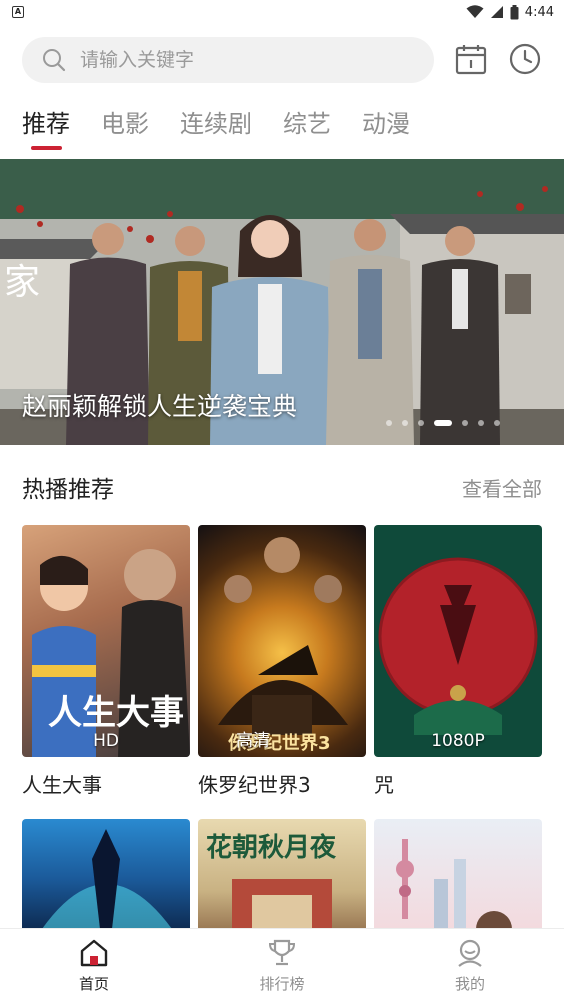  What do you see at coordinates (386, 124) in the screenshot?
I see `tab-label: 动漫` at bounding box center [386, 124].